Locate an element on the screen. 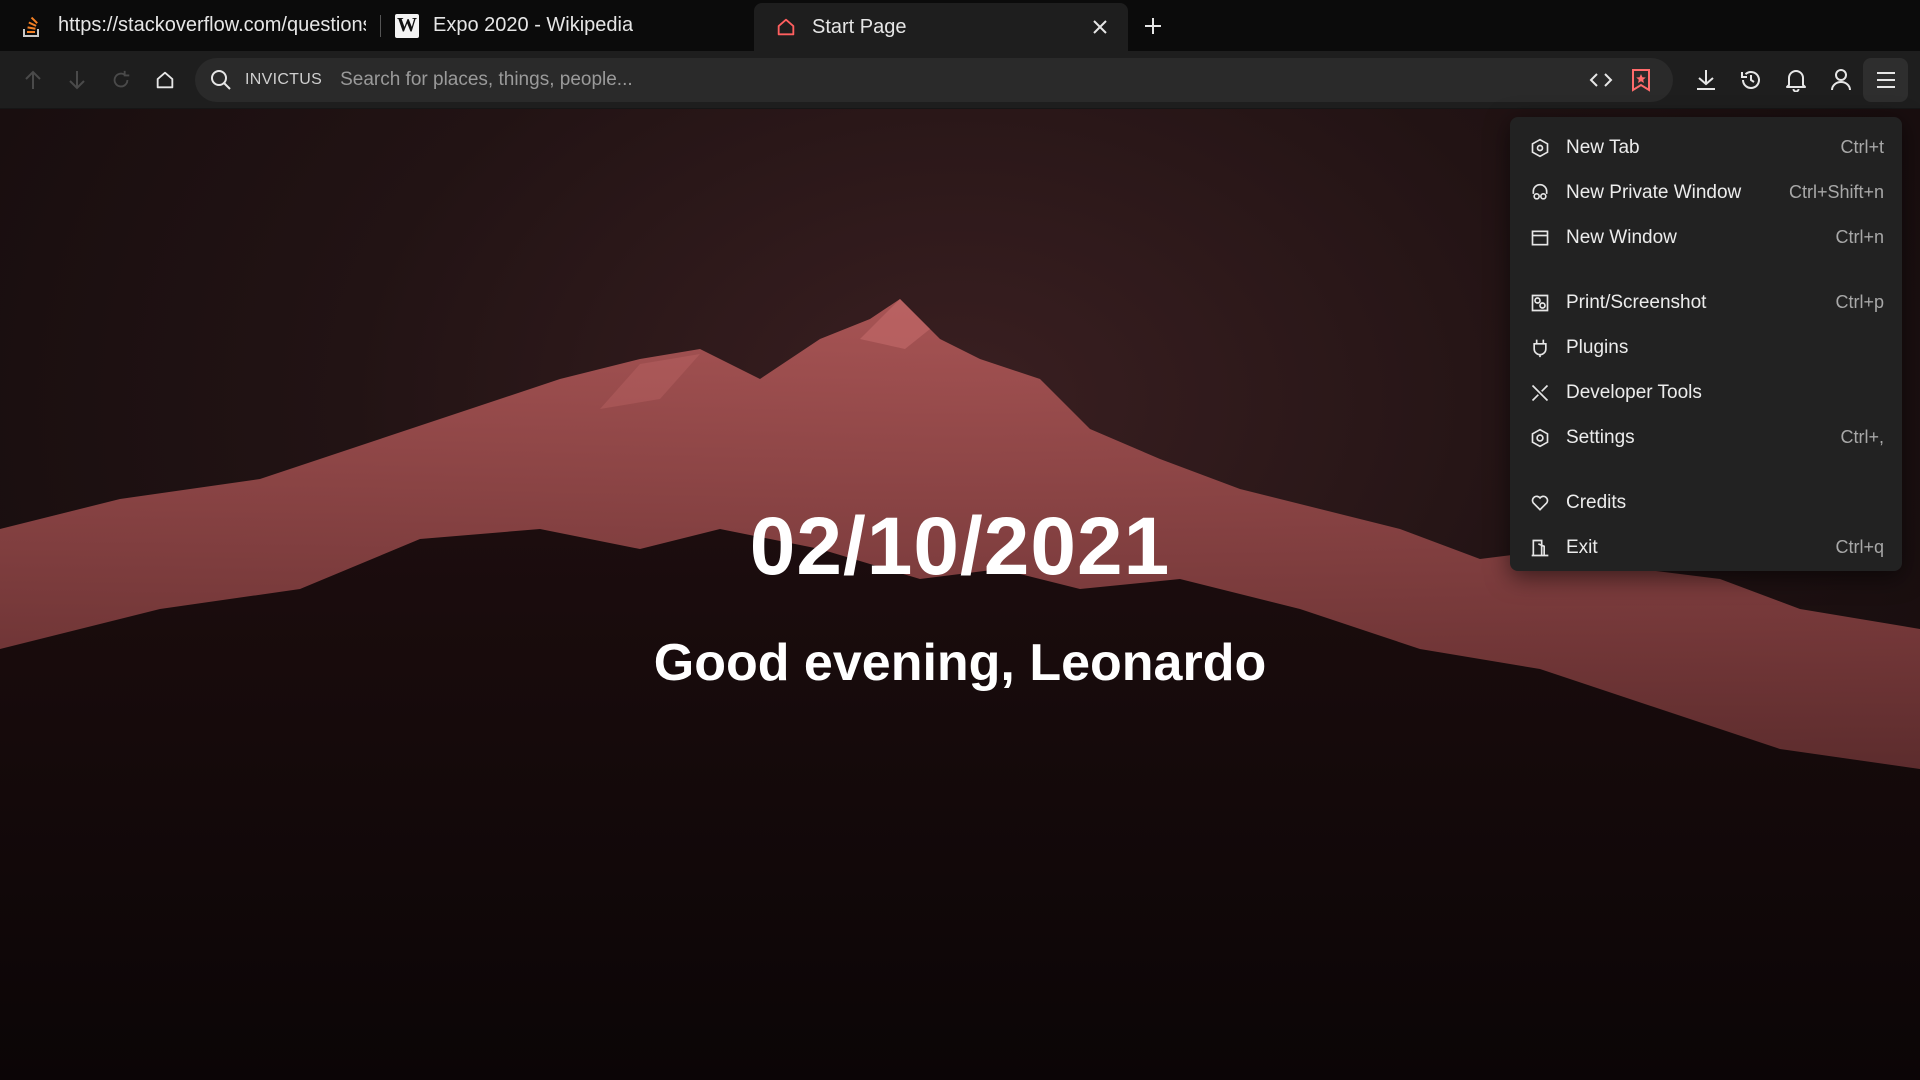 The height and width of the screenshot is (1080, 1920). arrow-up-icon is located at coordinates (33, 79).